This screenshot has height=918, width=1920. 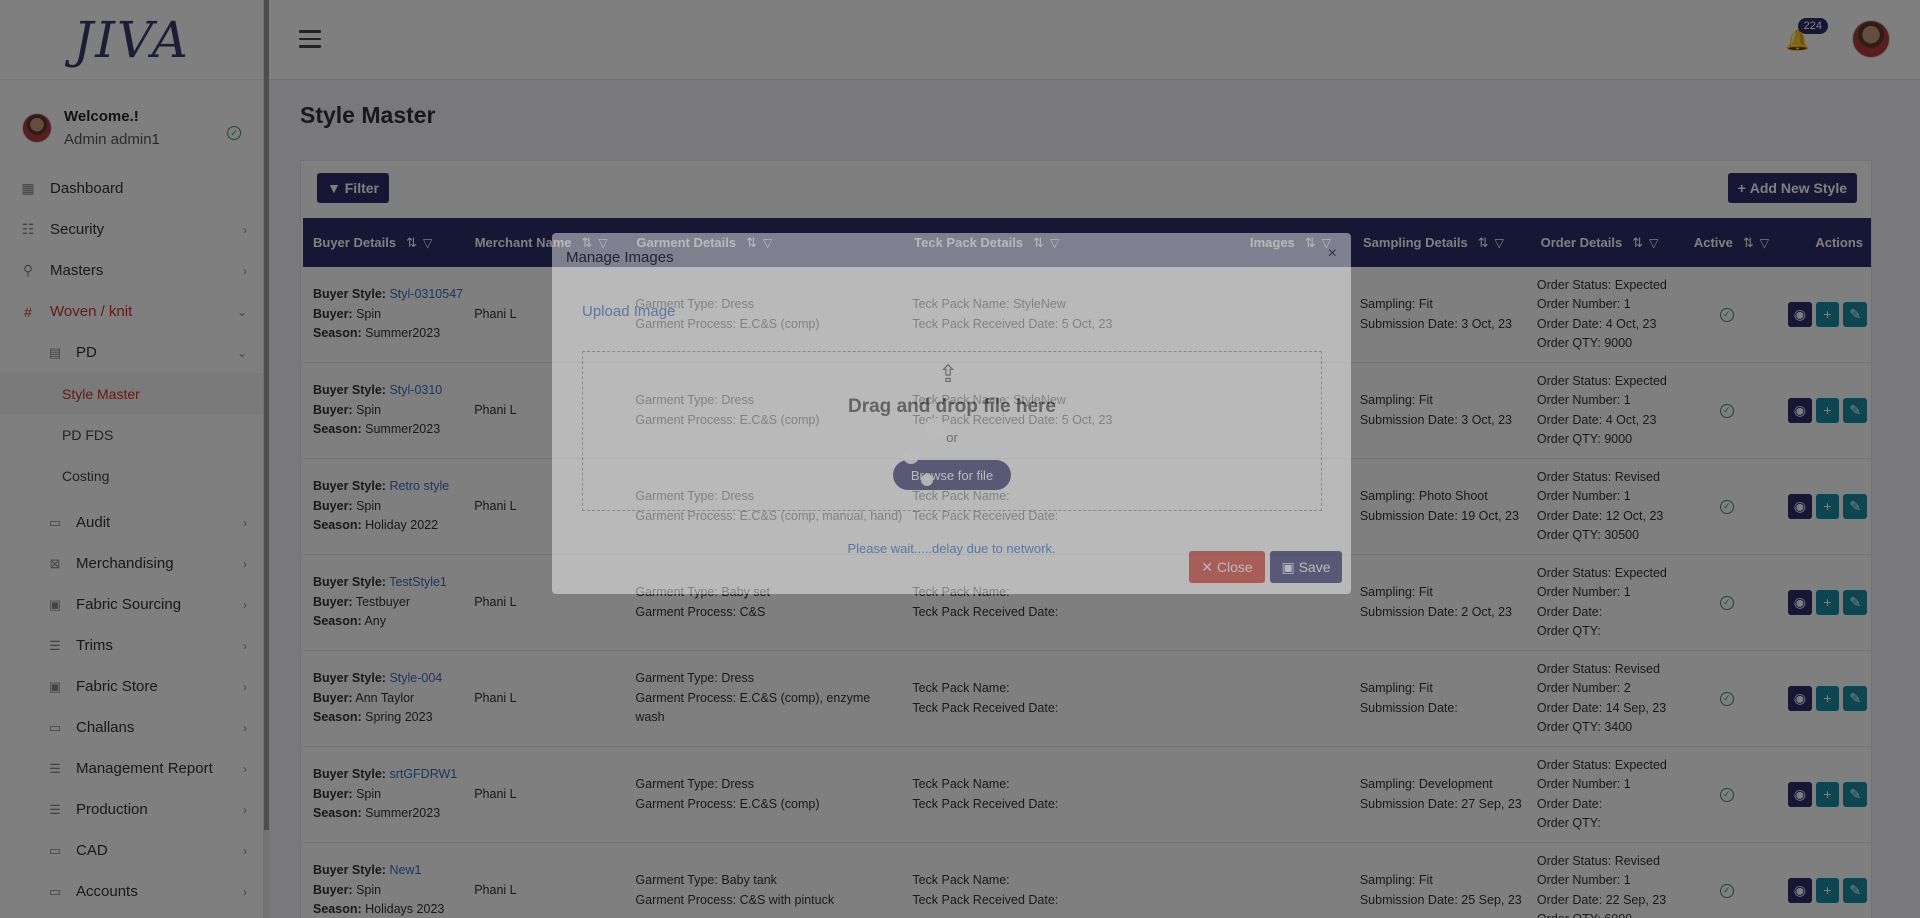 I want to click on upload-icon: ⇪, so click(x=948, y=374).